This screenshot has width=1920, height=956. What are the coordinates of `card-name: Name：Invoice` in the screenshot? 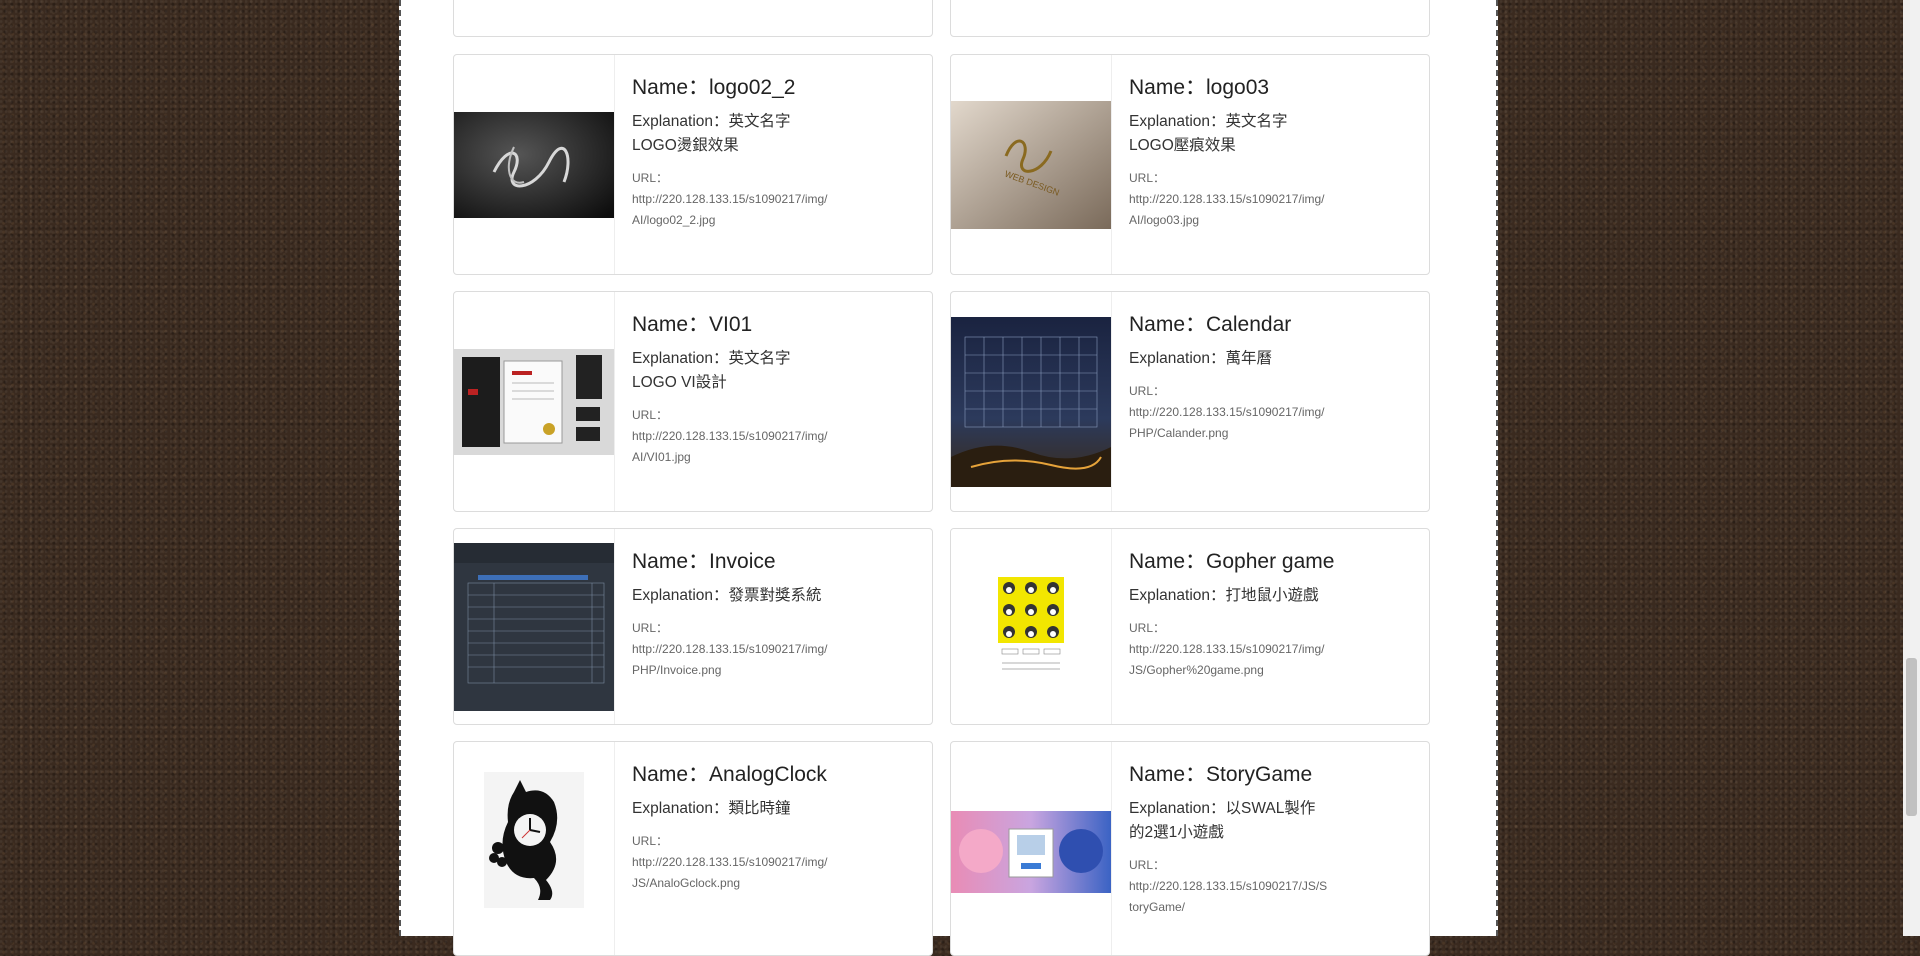 It's located at (704, 561).